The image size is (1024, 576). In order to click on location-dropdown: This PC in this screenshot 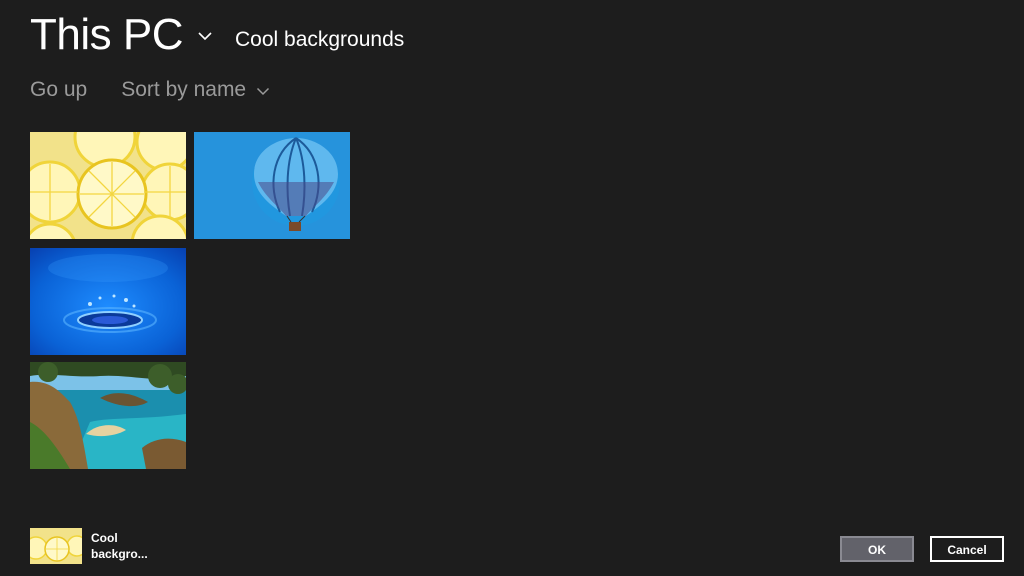, I will do `click(121, 35)`.